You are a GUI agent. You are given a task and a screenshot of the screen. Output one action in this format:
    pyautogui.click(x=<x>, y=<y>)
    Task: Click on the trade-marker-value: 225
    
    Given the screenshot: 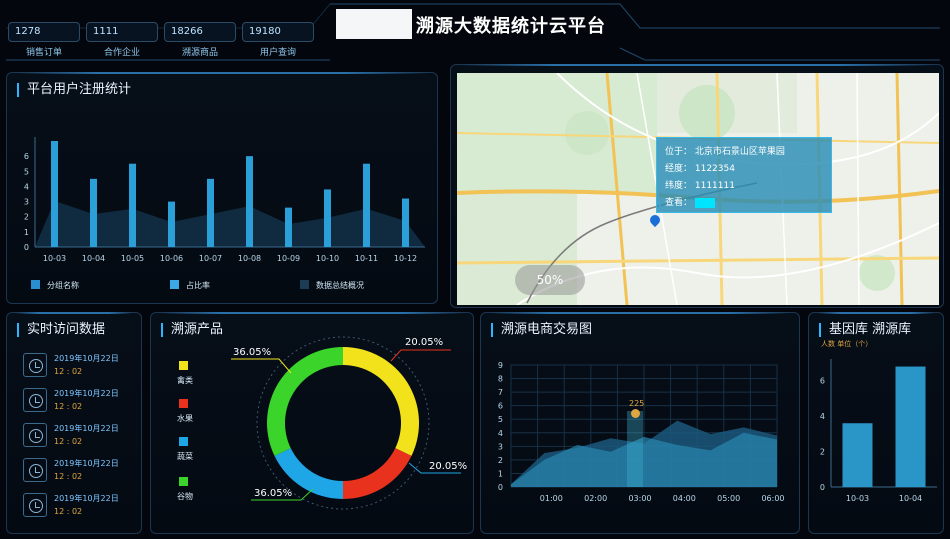 What is the action you would take?
    pyautogui.click(x=637, y=403)
    